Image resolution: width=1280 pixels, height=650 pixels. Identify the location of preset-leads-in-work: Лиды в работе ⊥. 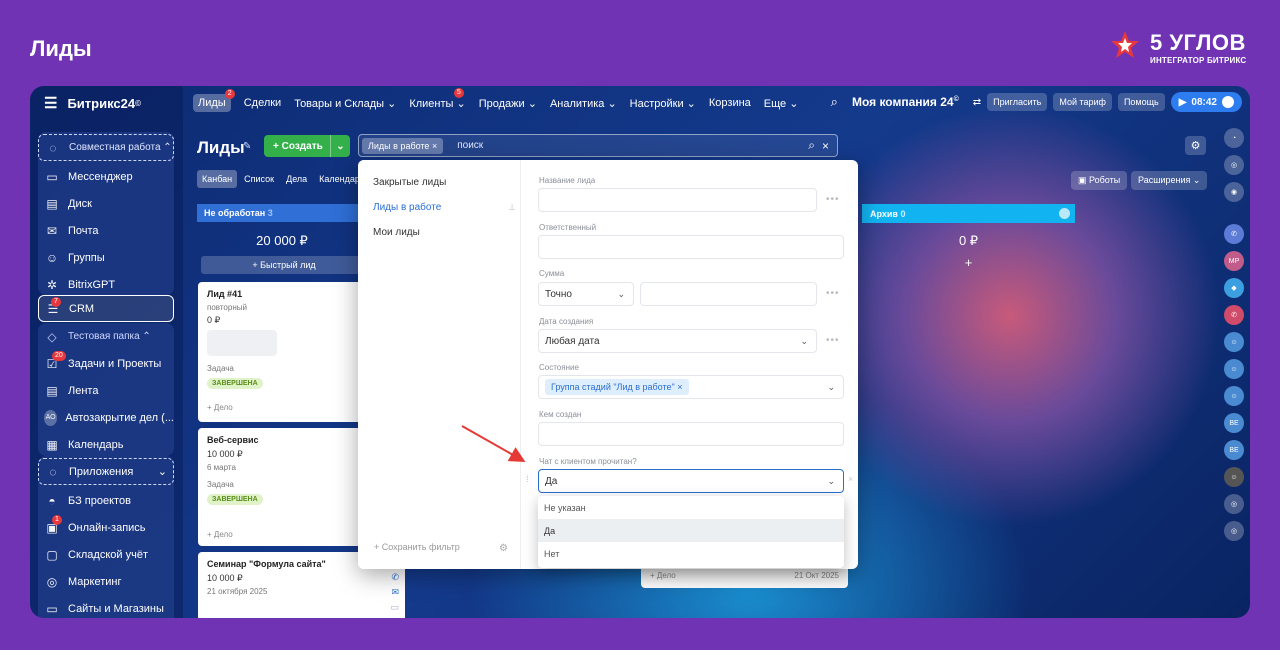
(439, 207).